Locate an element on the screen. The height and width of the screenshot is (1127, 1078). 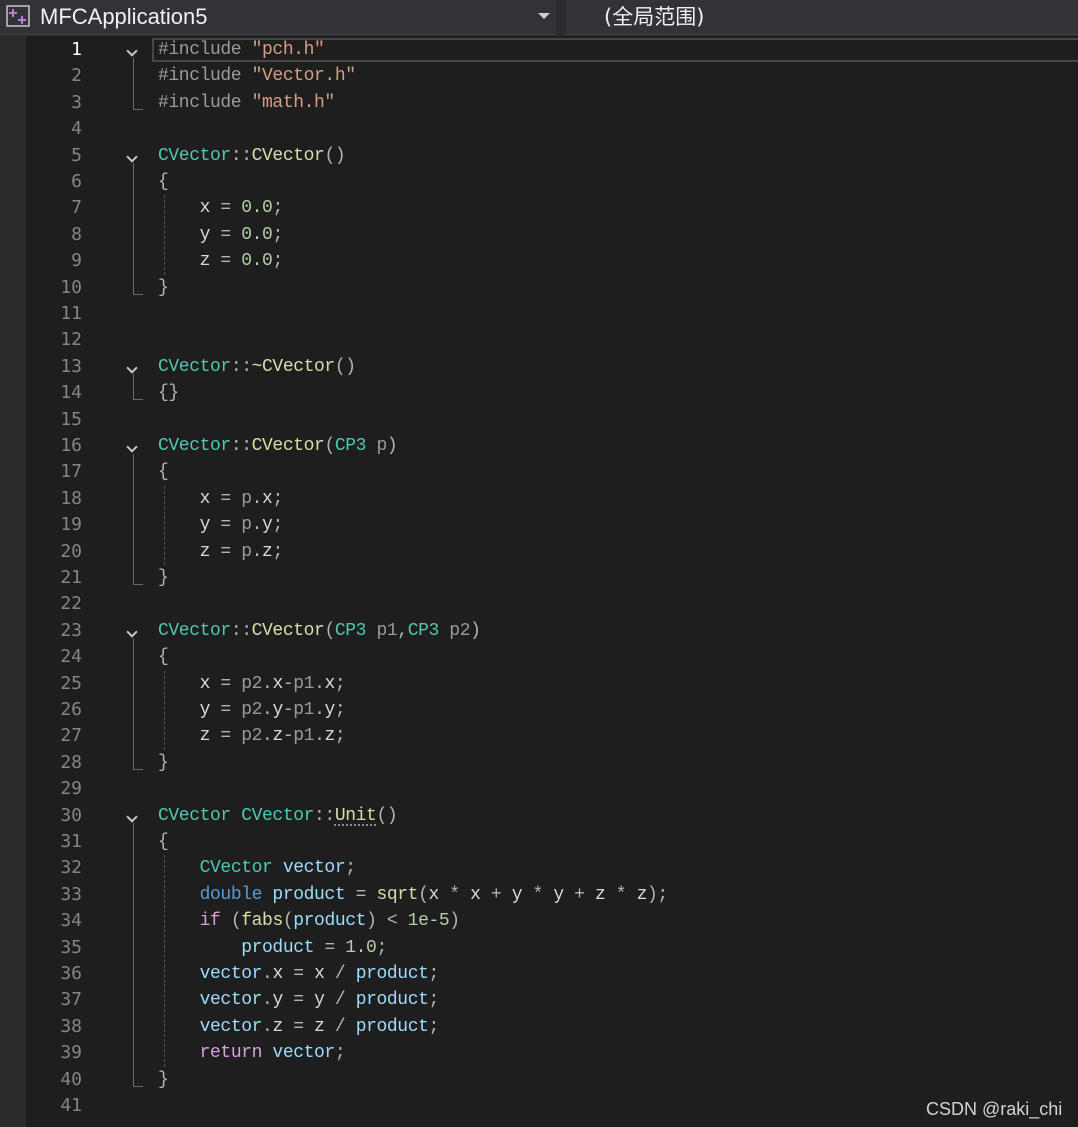
code-token: p is located at coordinates (376, 446).